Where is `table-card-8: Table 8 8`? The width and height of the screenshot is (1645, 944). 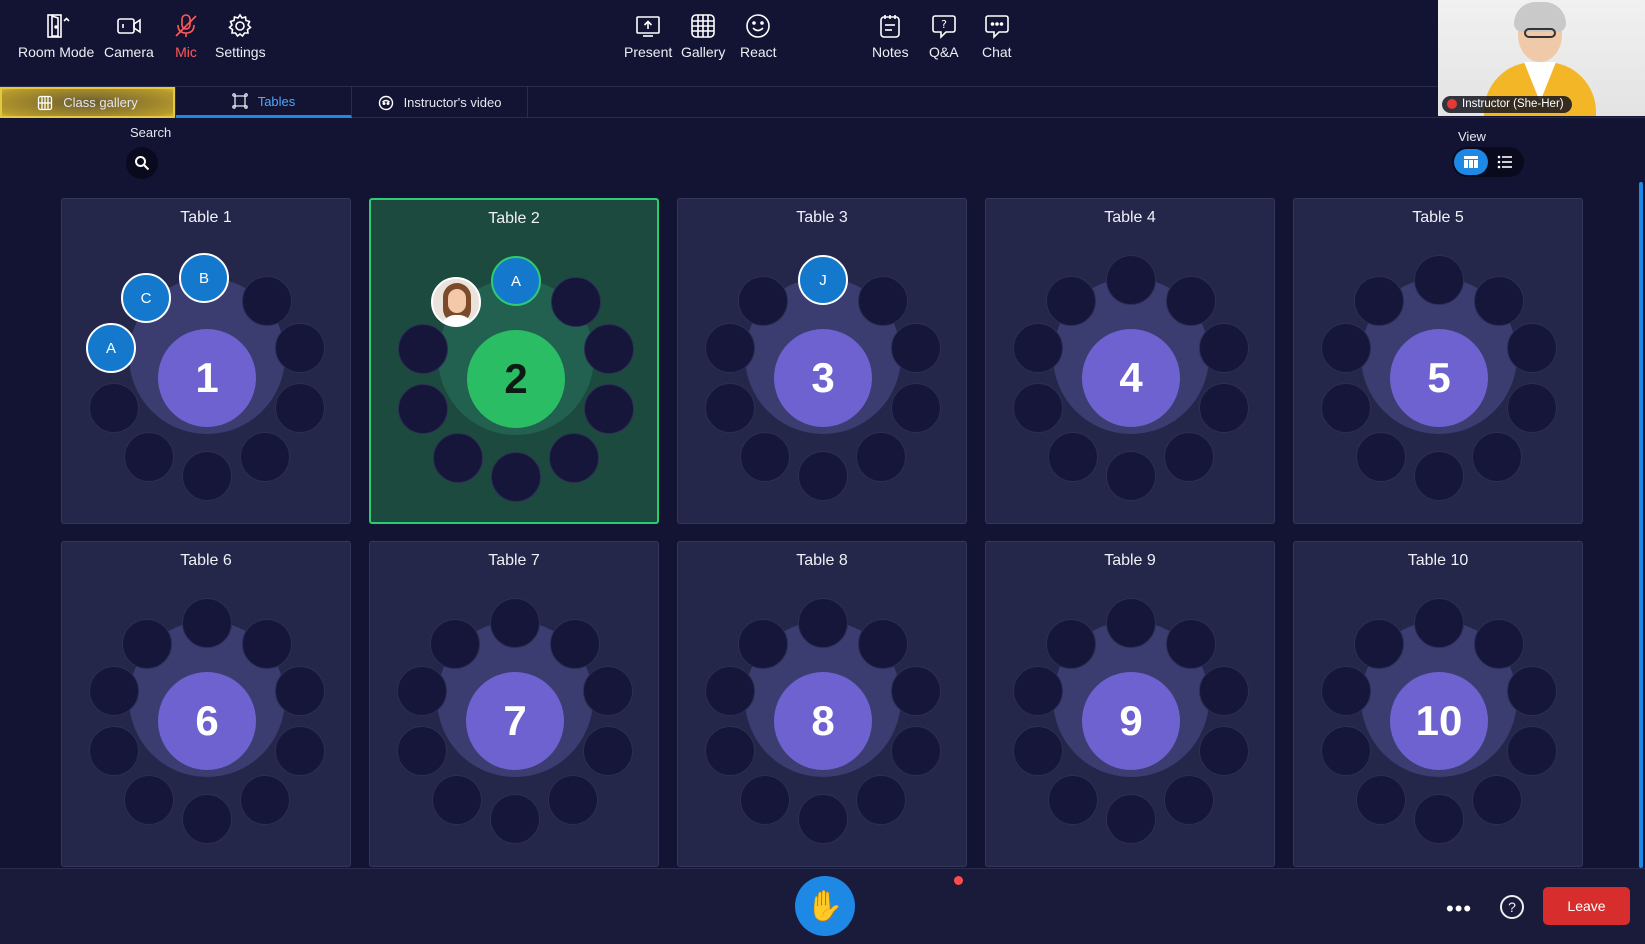
table-card-8: Table 8 8 is located at coordinates (822, 704).